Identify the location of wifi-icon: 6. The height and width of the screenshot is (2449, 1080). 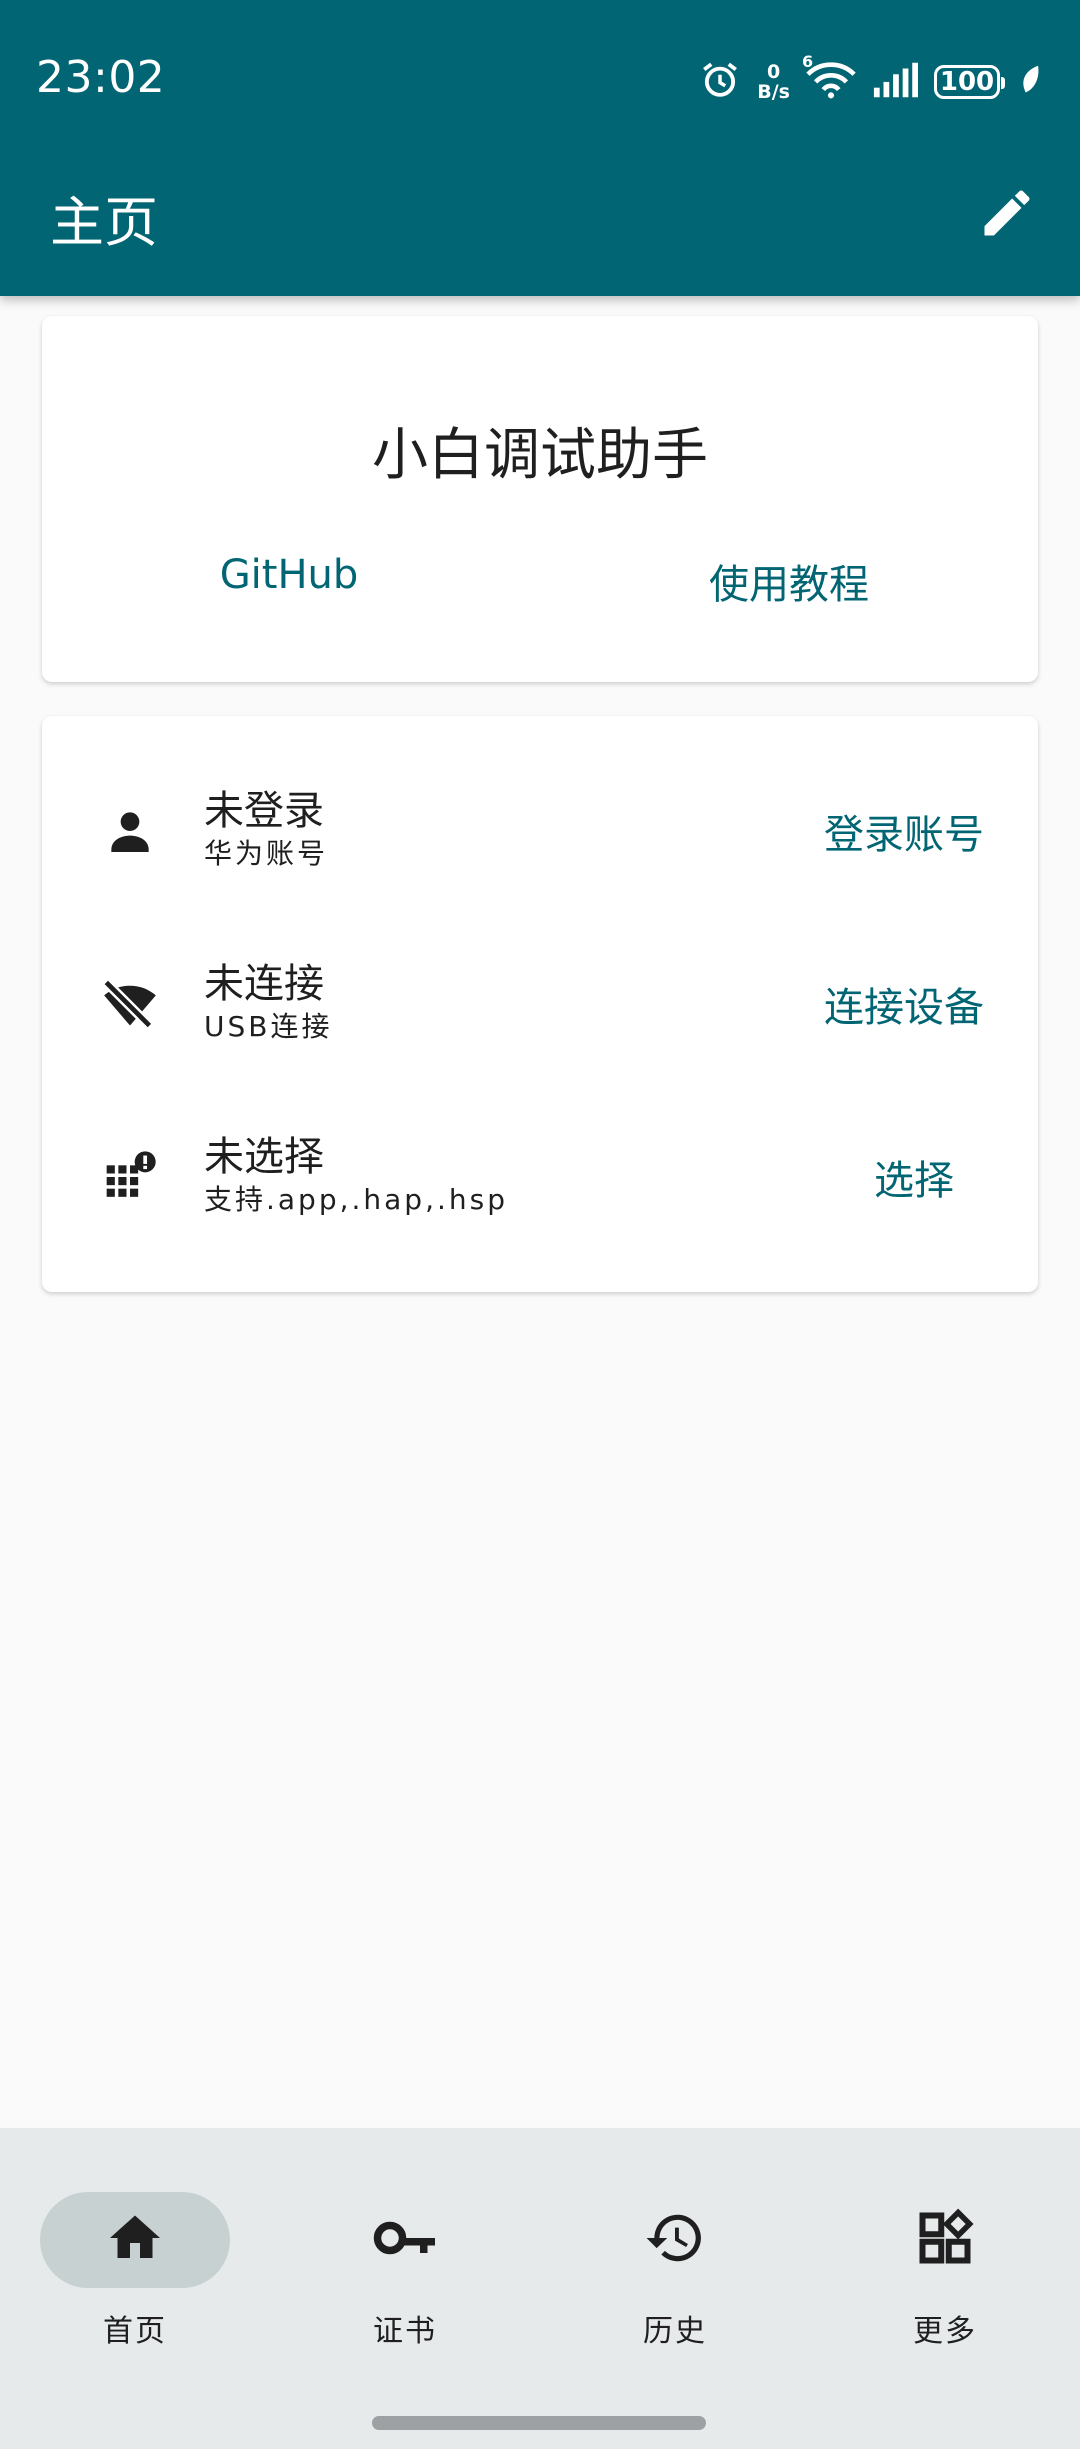
(829, 78).